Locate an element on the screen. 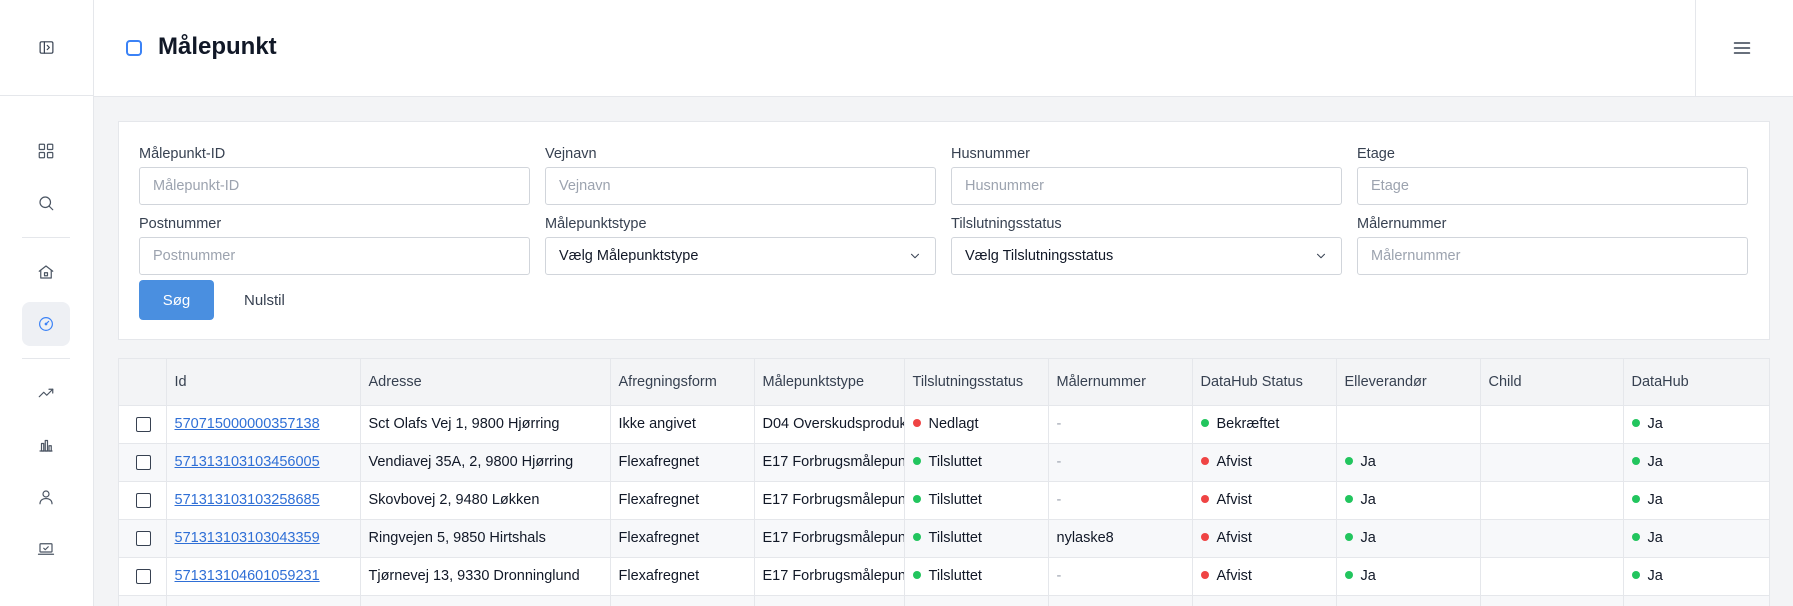 This screenshot has height=606, width=1793. nav-devices is located at coordinates (46, 549).